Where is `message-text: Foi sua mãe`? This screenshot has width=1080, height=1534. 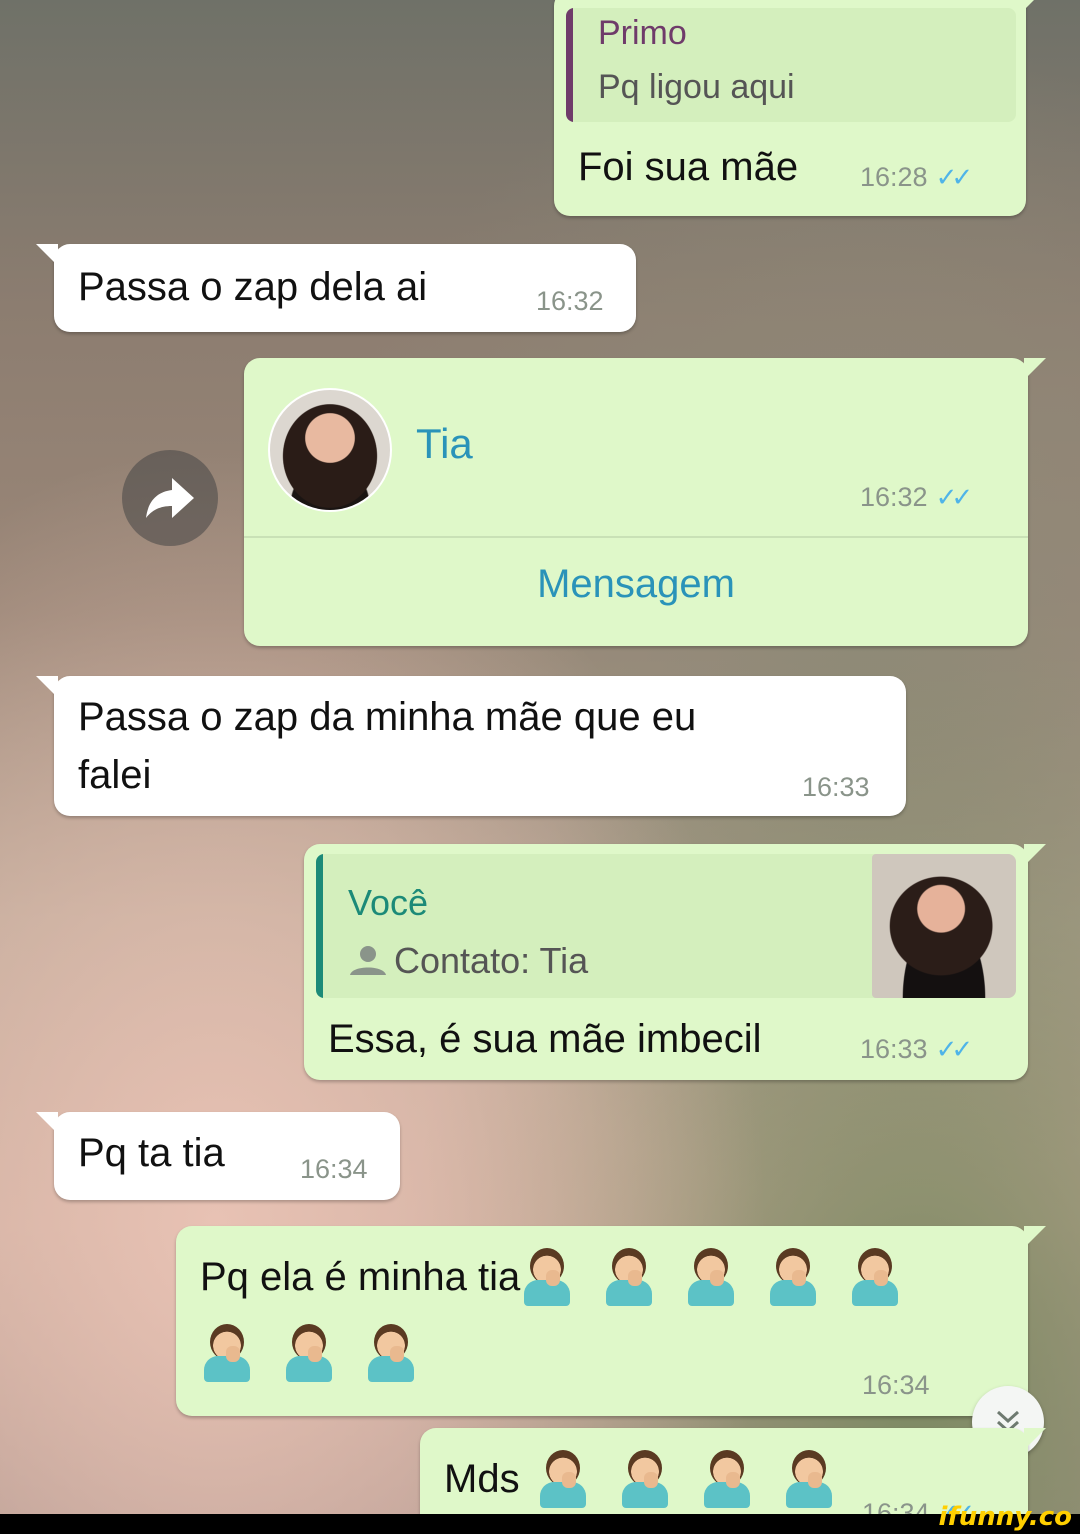 message-text: Foi sua mãe is located at coordinates (688, 167).